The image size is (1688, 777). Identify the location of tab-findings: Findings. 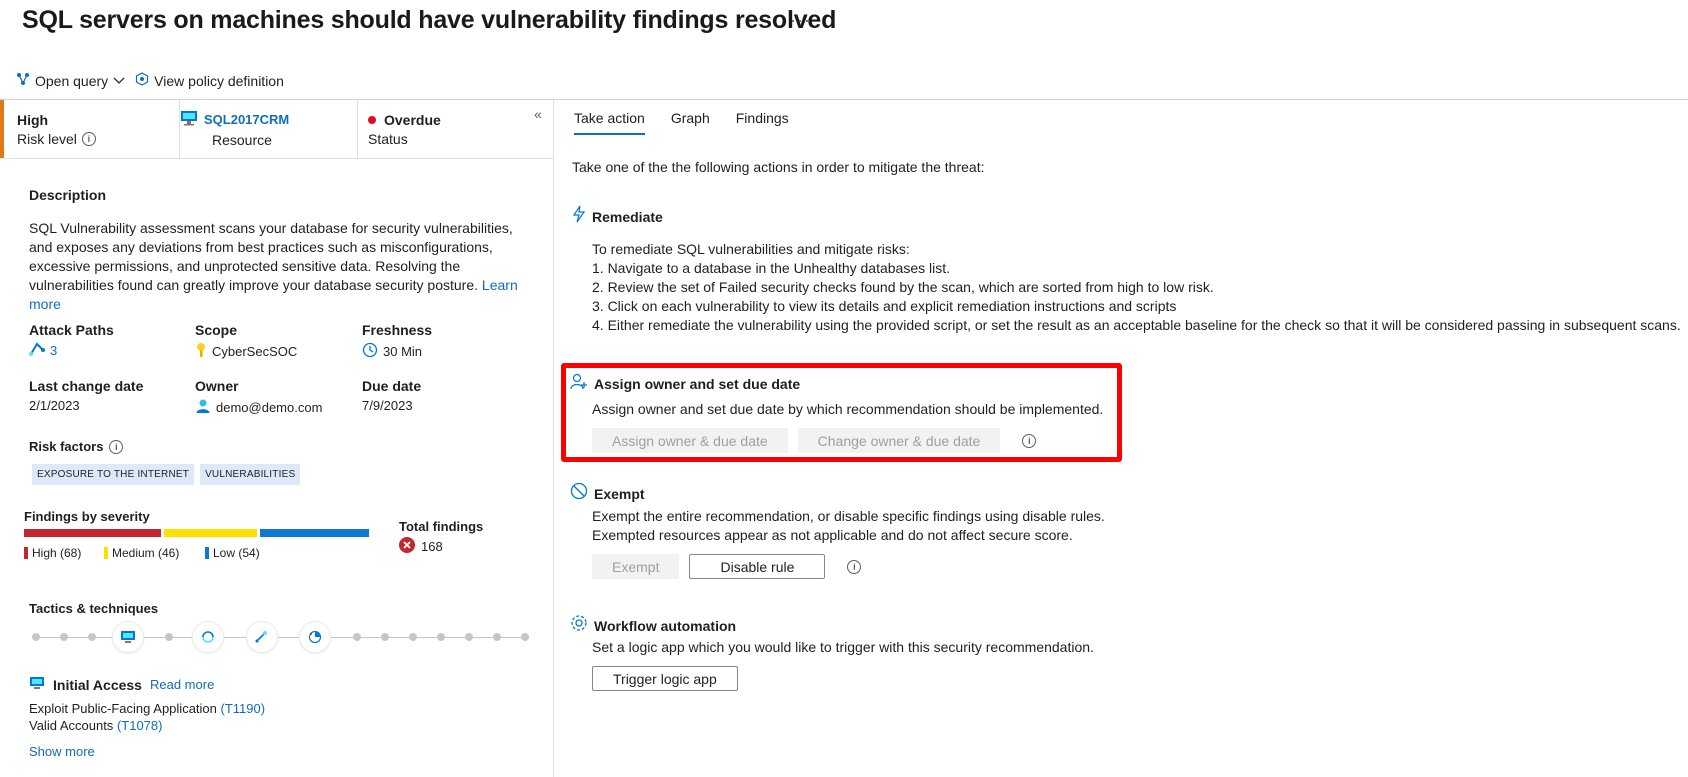
(762, 122).